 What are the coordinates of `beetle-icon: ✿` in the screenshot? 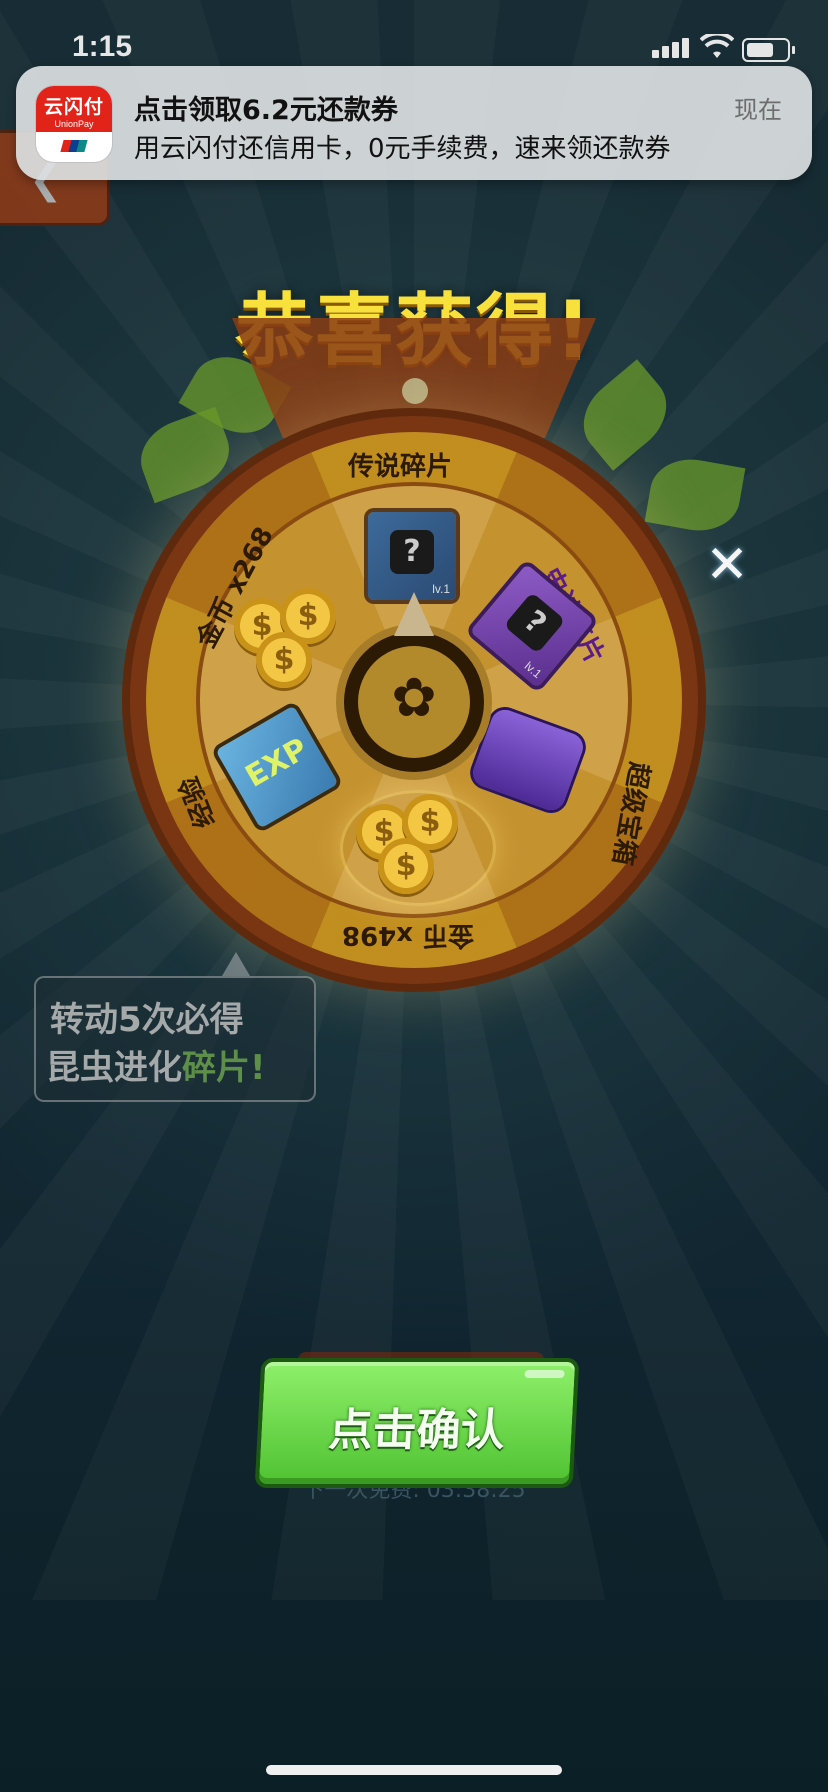 It's located at (414, 697).